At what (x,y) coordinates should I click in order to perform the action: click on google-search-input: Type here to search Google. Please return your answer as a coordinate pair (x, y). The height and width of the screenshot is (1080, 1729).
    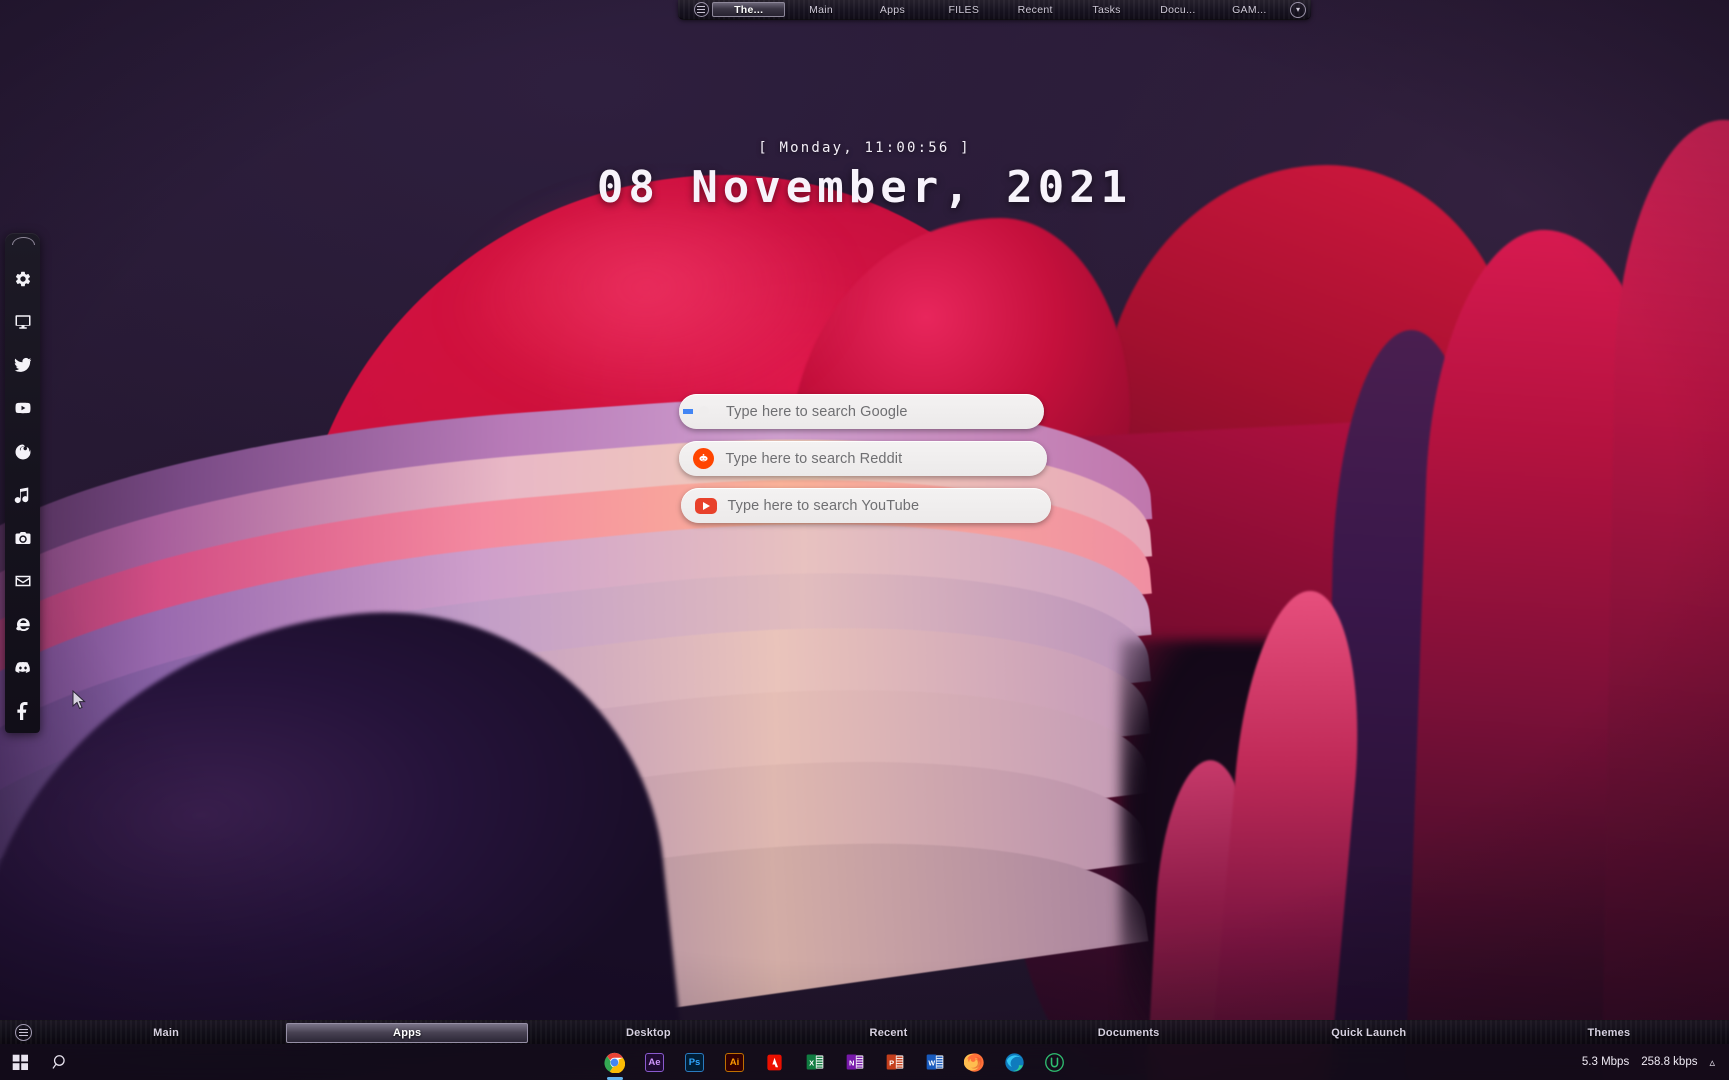
    Looking at the image, I should click on (861, 411).